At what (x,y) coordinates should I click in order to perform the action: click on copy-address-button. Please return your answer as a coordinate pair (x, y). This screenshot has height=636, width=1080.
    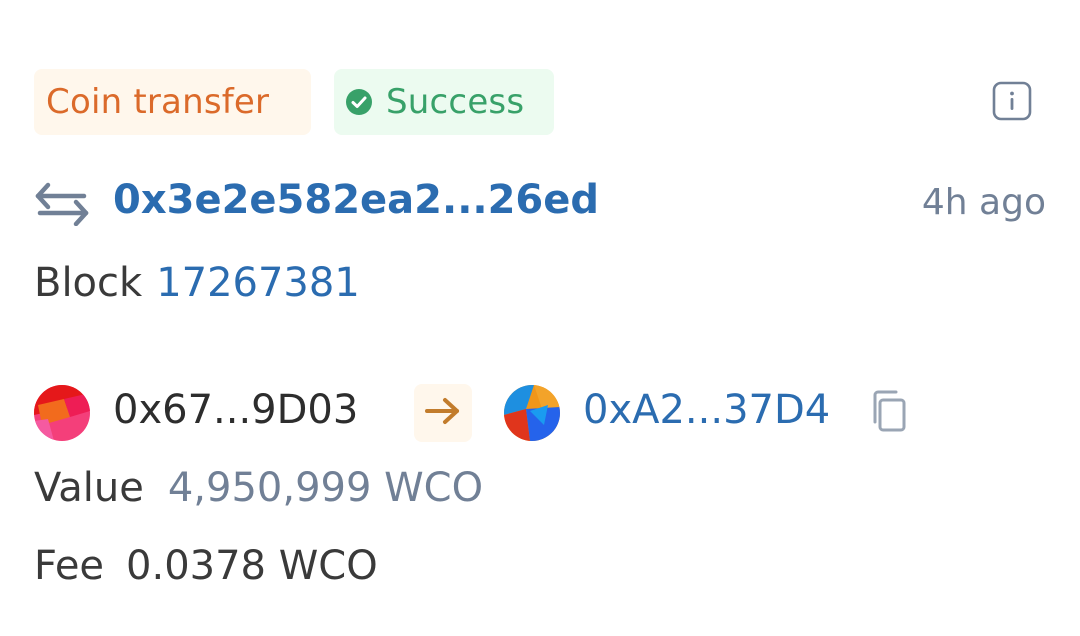
    Looking at the image, I should click on (888, 413).